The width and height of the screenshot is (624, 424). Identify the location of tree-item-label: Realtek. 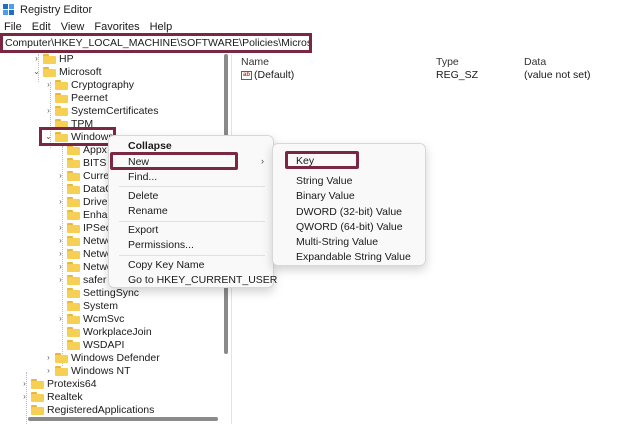
(65, 396).